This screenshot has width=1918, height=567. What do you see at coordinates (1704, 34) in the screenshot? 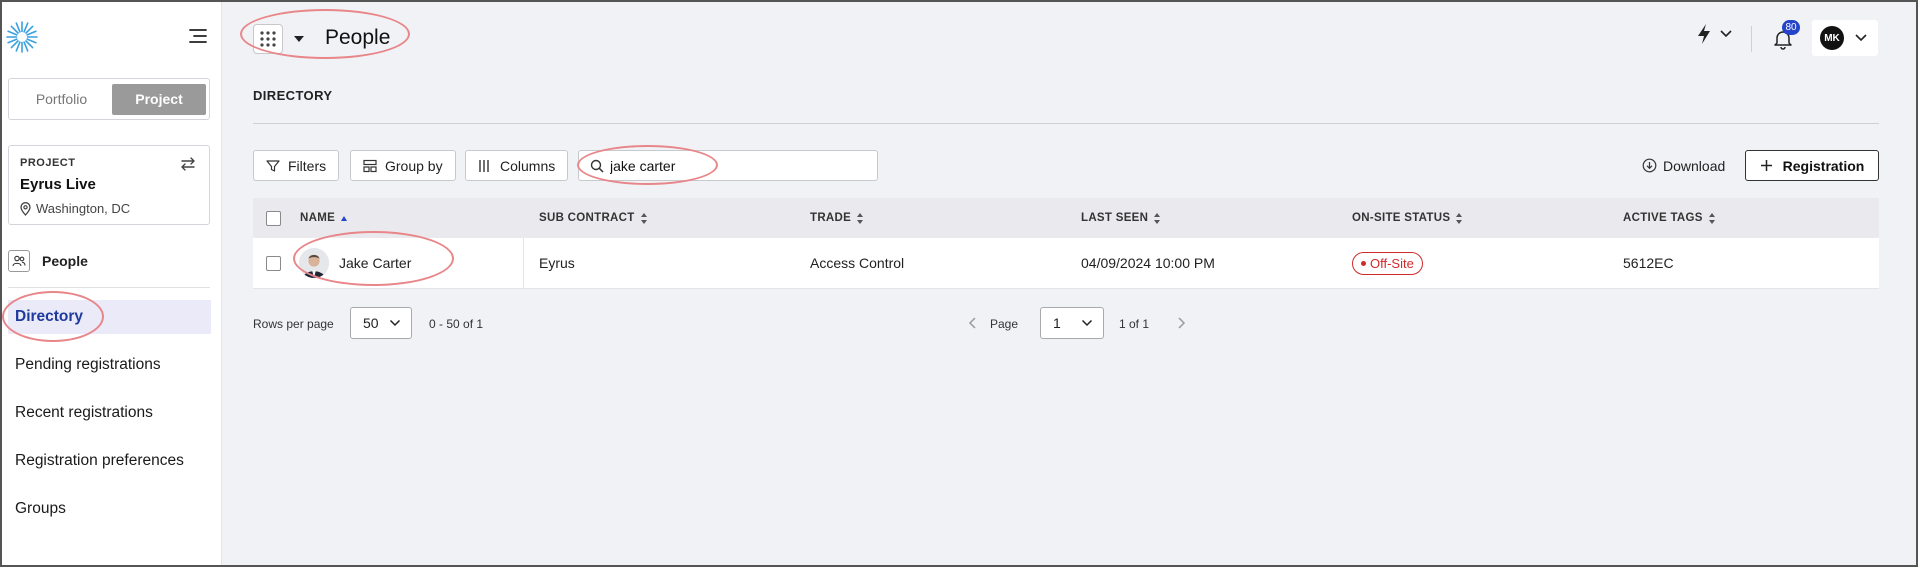
I see `bolt-icon` at bounding box center [1704, 34].